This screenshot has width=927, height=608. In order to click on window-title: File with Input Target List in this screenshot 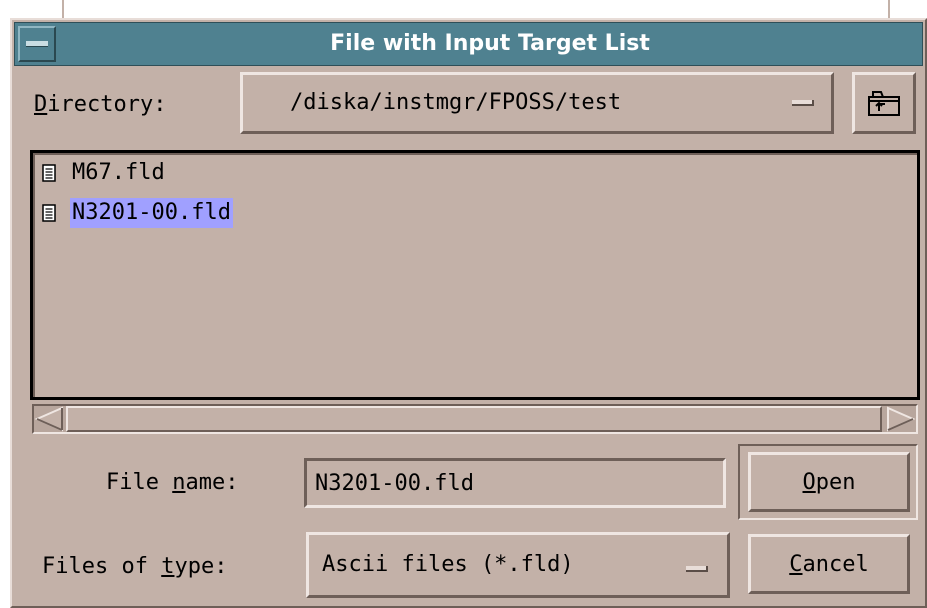, I will do `click(490, 43)`.